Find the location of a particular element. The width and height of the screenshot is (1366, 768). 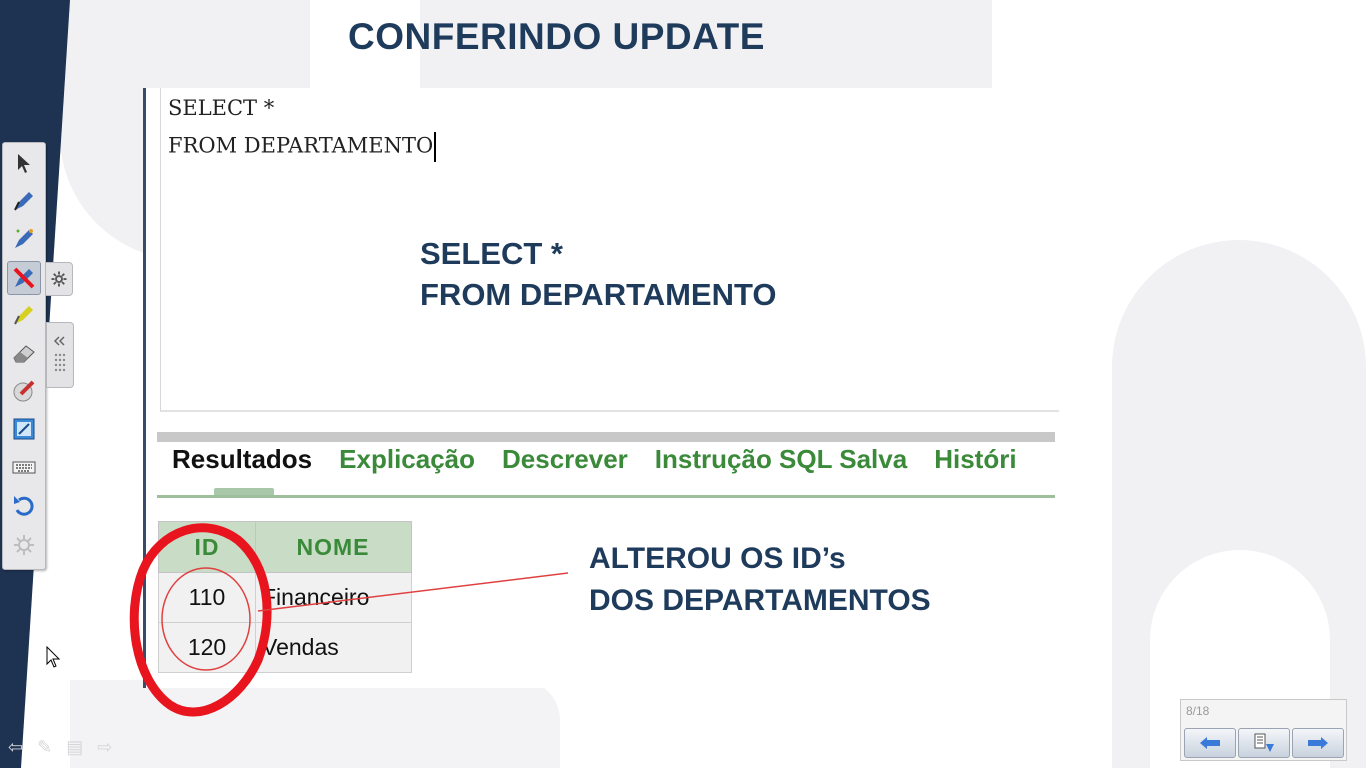

presentation-controls: ⇦ ✎ ▤ ⇨ is located at coordinates (60, 747).